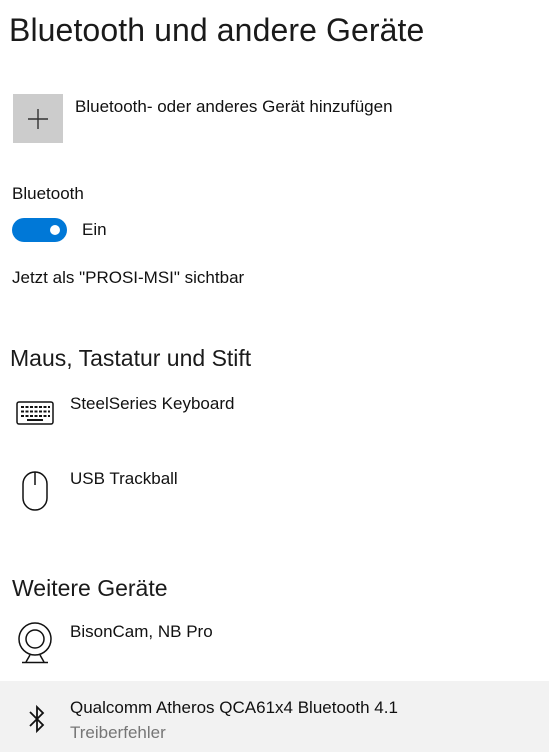 This screenshot has height=752, width=549. I want to click on section-heading-other: Weitere Geräte, so click(90, 588).